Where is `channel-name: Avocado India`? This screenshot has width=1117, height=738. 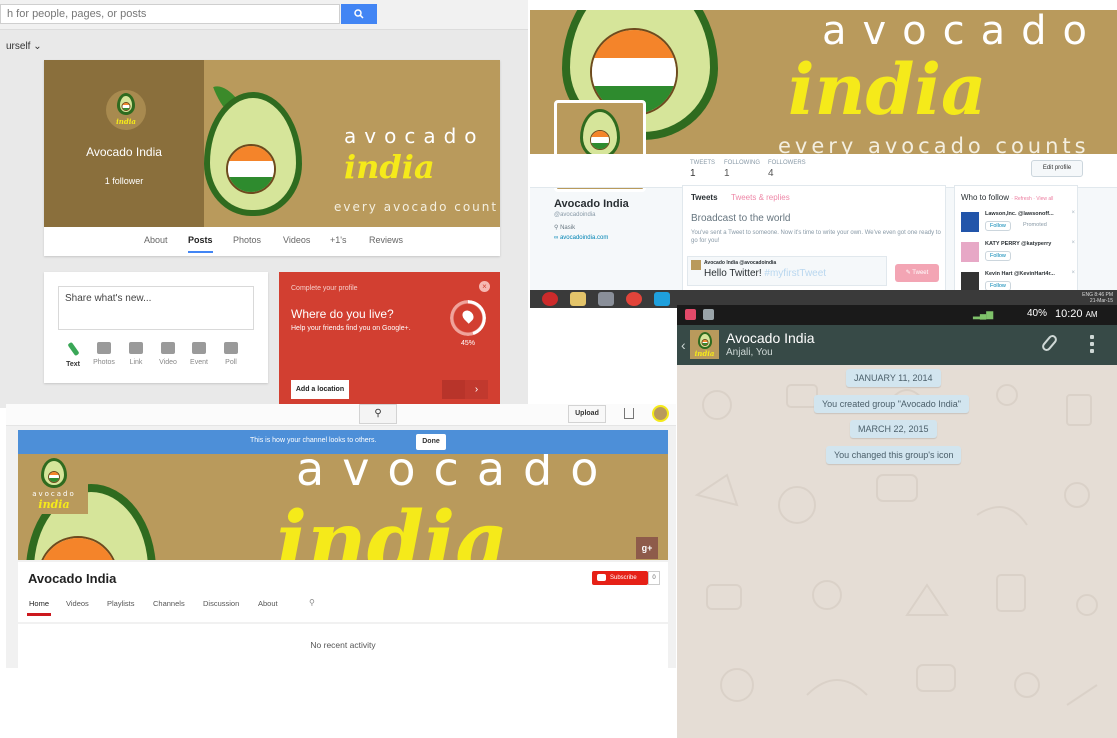
channel-name: Avocado India is located at coordinates (72, 578).